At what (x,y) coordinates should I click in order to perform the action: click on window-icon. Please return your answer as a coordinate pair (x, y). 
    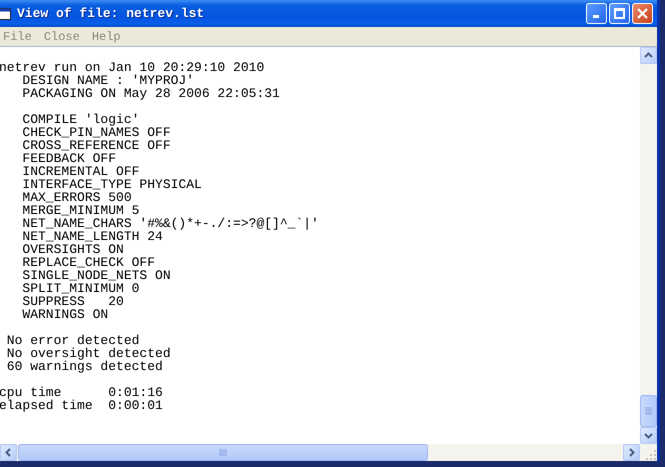
    Looking at the image, I should click on (5, 14).